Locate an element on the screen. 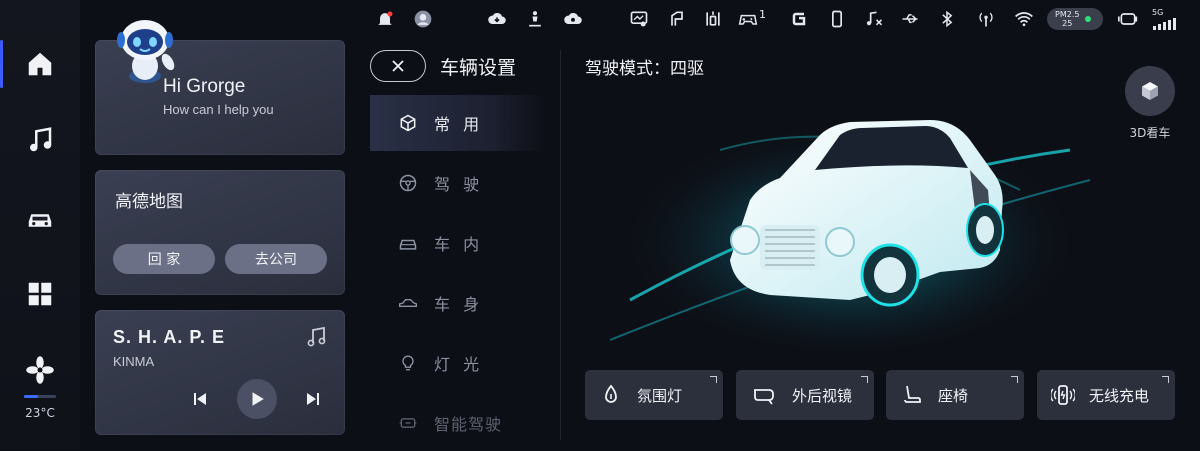  camera-monitor-icon is located at coordinates (639, 19).